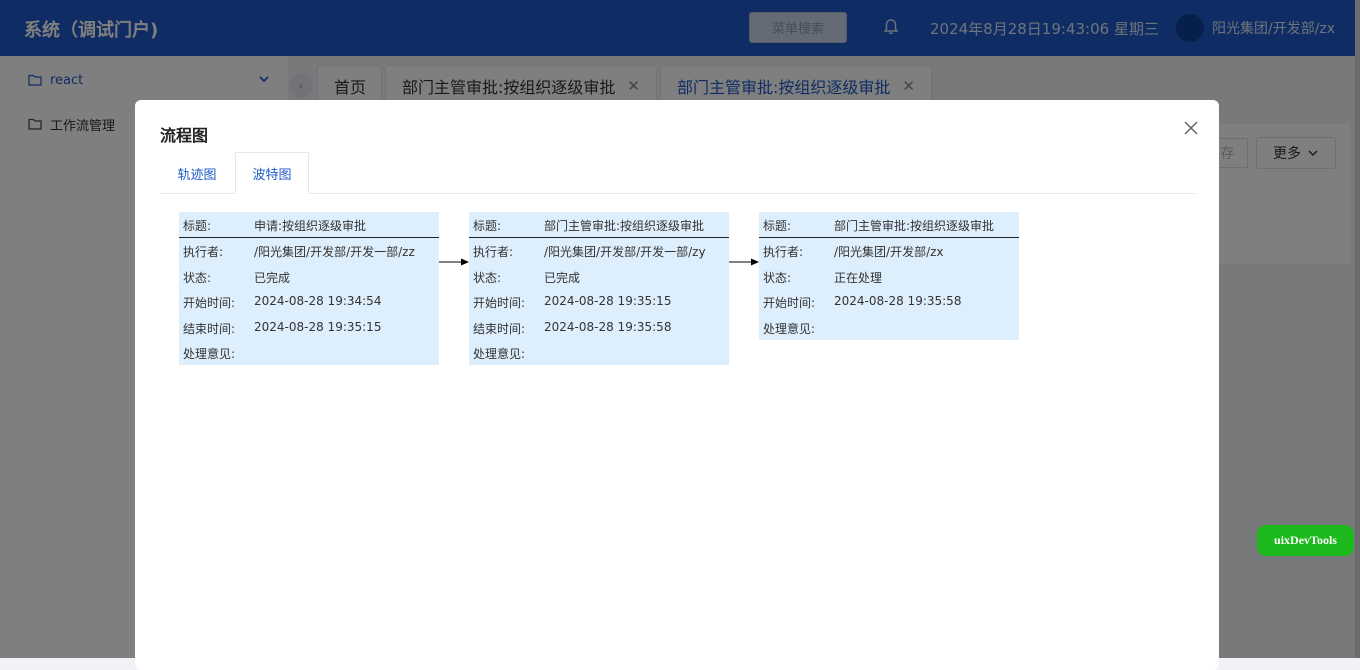 The height and width of the screenshot is (670, 1360). What do you see at coordinates (608, 326) in the screenshot?
I see `node-end-time: 2024-08-28 19:35:58` at bounding box center [608, 326].